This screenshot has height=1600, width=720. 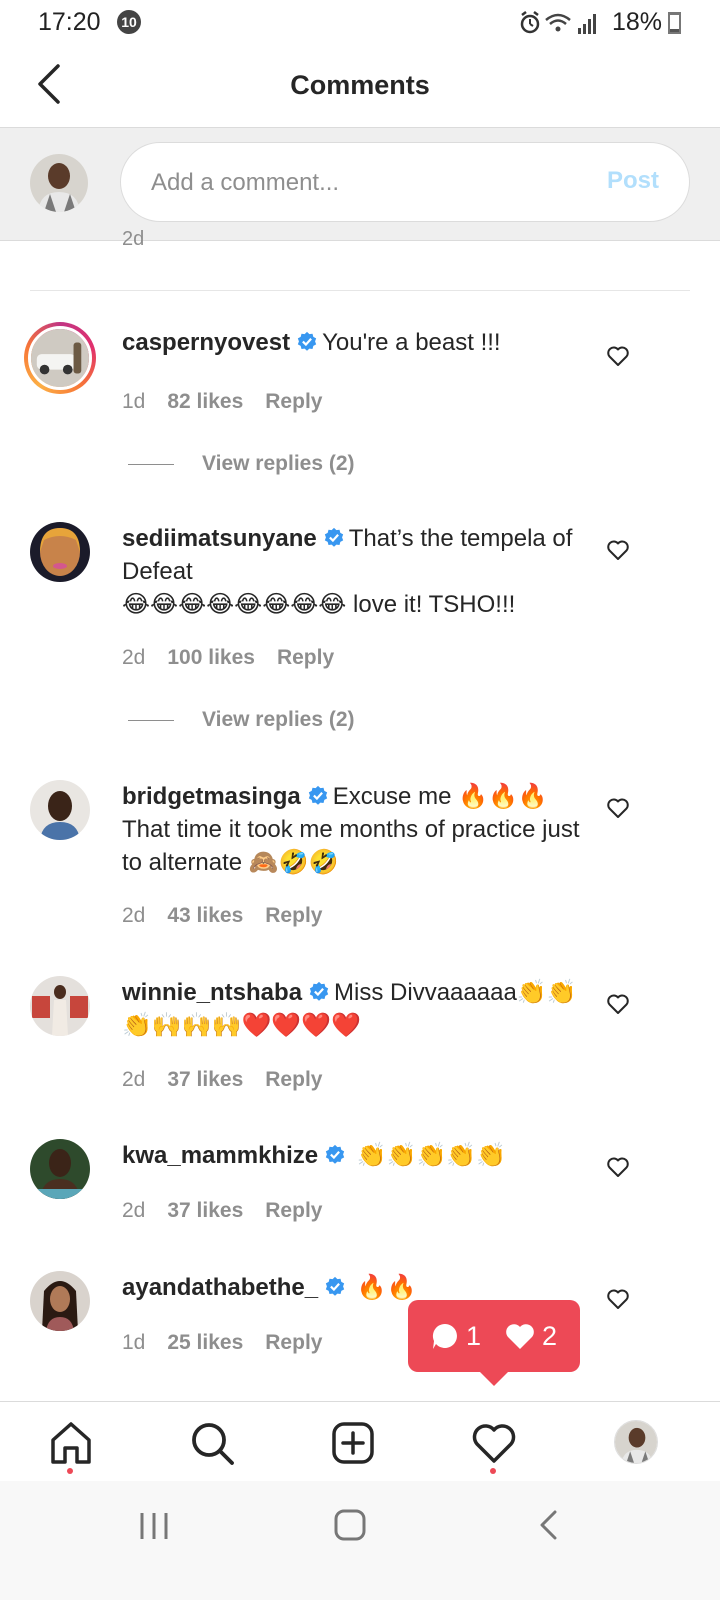 I want to click on nav-home, so click(x=71, y=1443).